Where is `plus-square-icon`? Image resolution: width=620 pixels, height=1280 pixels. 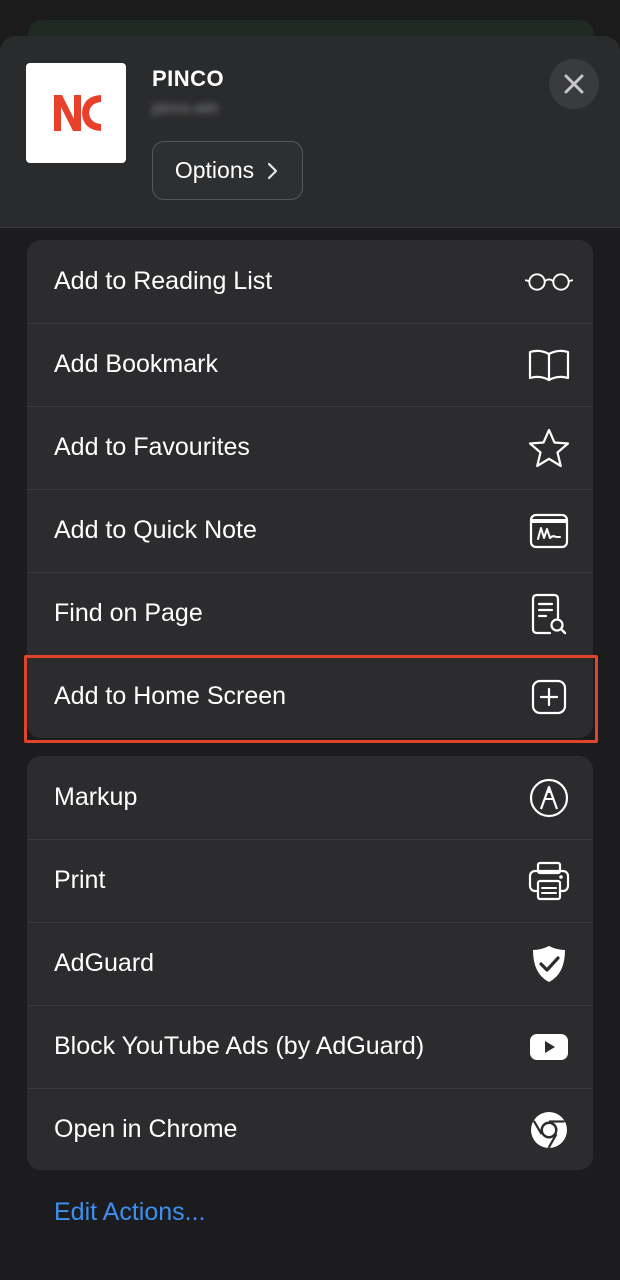 plus-square-icon is located at coordinates (549, 697).